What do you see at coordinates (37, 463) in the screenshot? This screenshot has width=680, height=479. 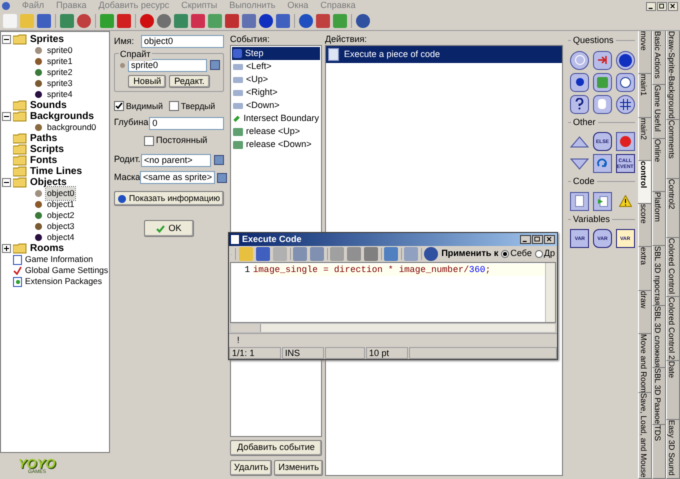 I see `logo-wordmark: YOYO` at bounding box center [37, 463].